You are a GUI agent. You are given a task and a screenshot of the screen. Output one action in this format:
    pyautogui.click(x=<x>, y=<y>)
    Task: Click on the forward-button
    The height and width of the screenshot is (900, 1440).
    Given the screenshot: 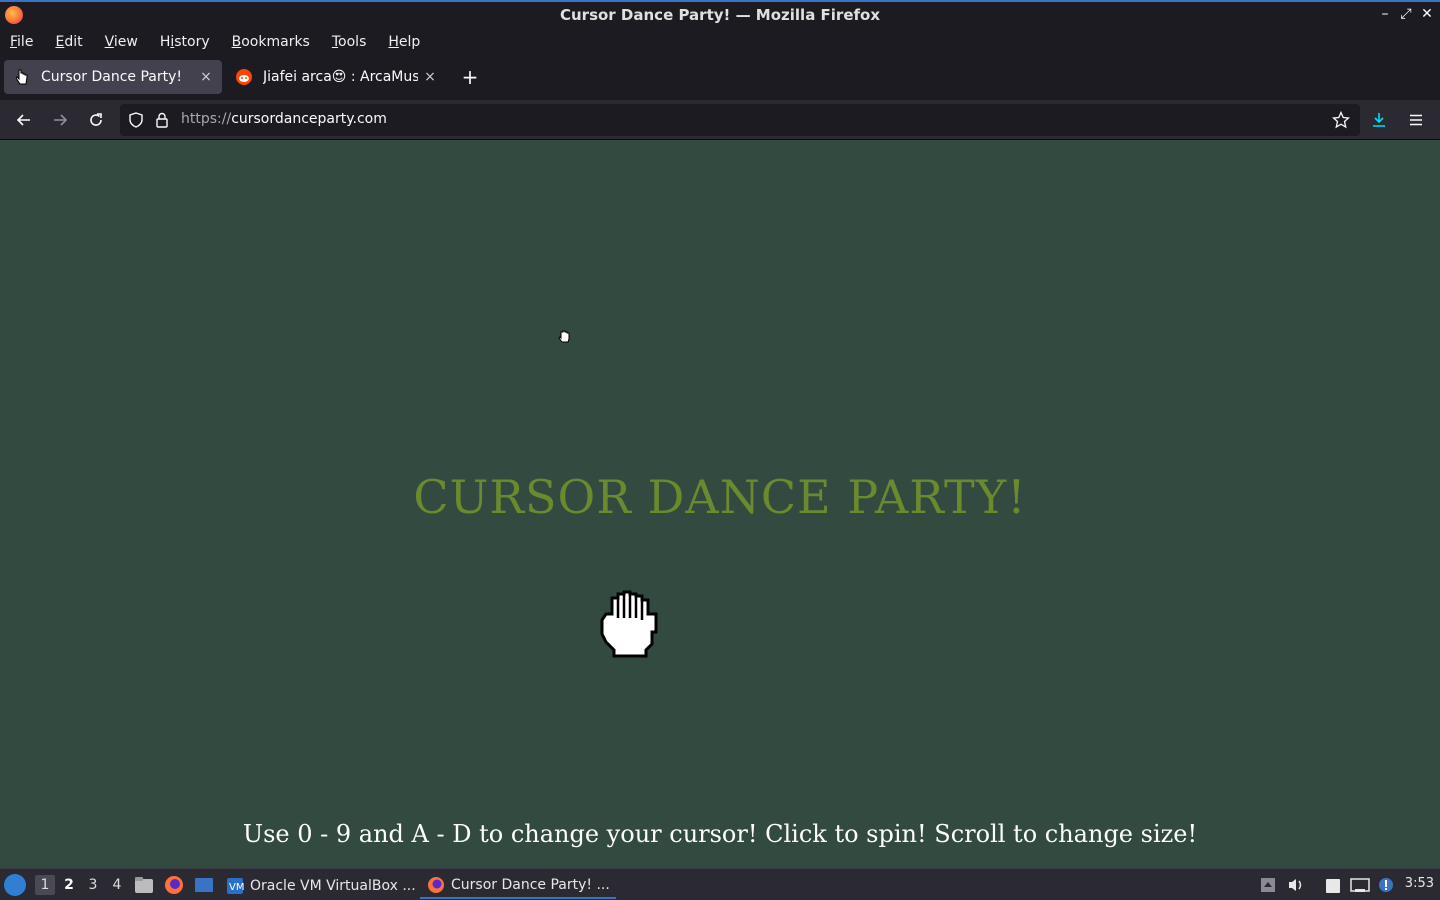 What is the action you would take?
    pyautogui.click(x=60, y=120)
    